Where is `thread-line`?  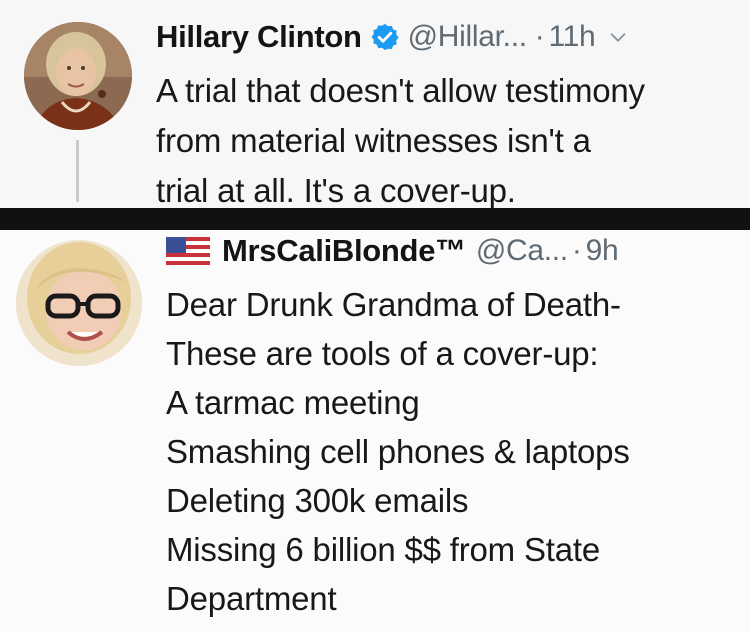 thread-line is located at coordinates (77, 171).